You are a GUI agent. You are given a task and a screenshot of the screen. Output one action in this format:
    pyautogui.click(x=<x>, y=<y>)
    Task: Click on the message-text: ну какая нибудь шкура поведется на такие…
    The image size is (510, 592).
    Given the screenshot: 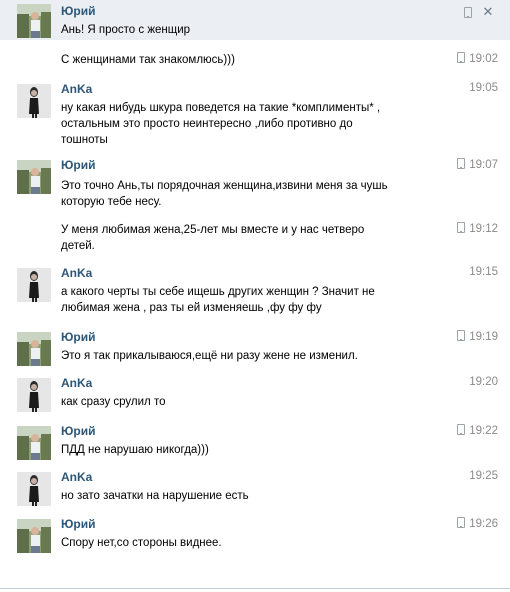 What is the action you would take?
    pyautogui.click(x=221, y=108)
    